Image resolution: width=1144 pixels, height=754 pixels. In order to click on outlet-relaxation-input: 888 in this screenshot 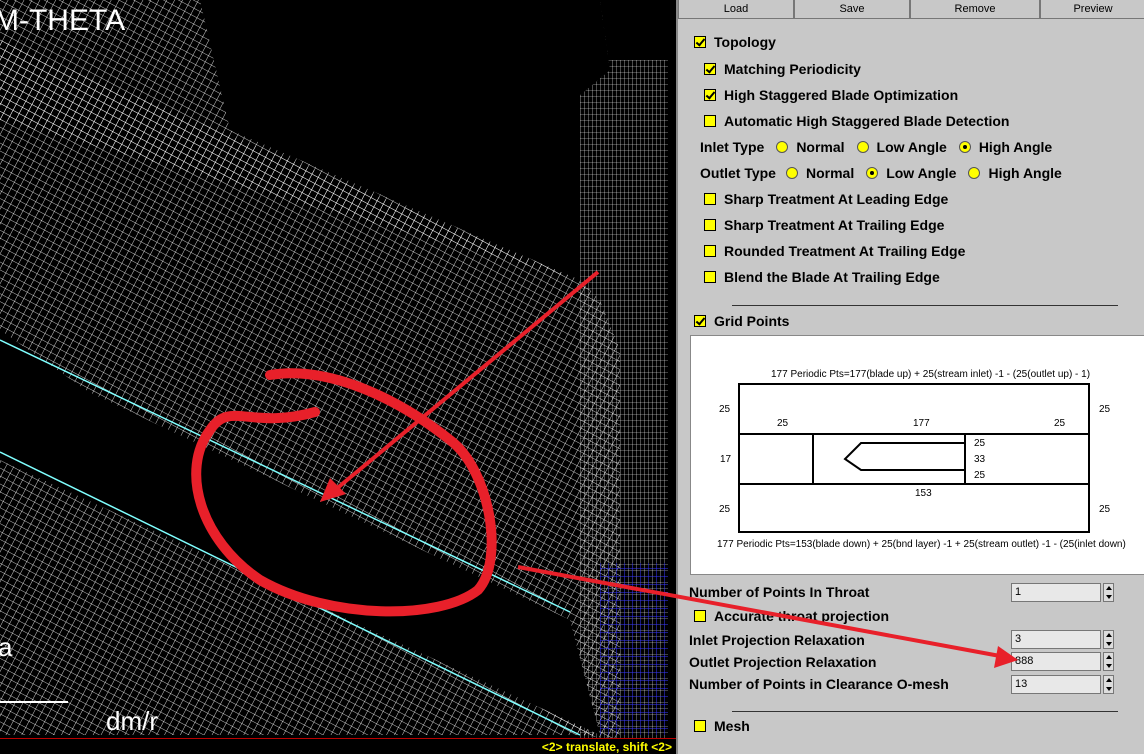, I will do `click(1056, 661)`.